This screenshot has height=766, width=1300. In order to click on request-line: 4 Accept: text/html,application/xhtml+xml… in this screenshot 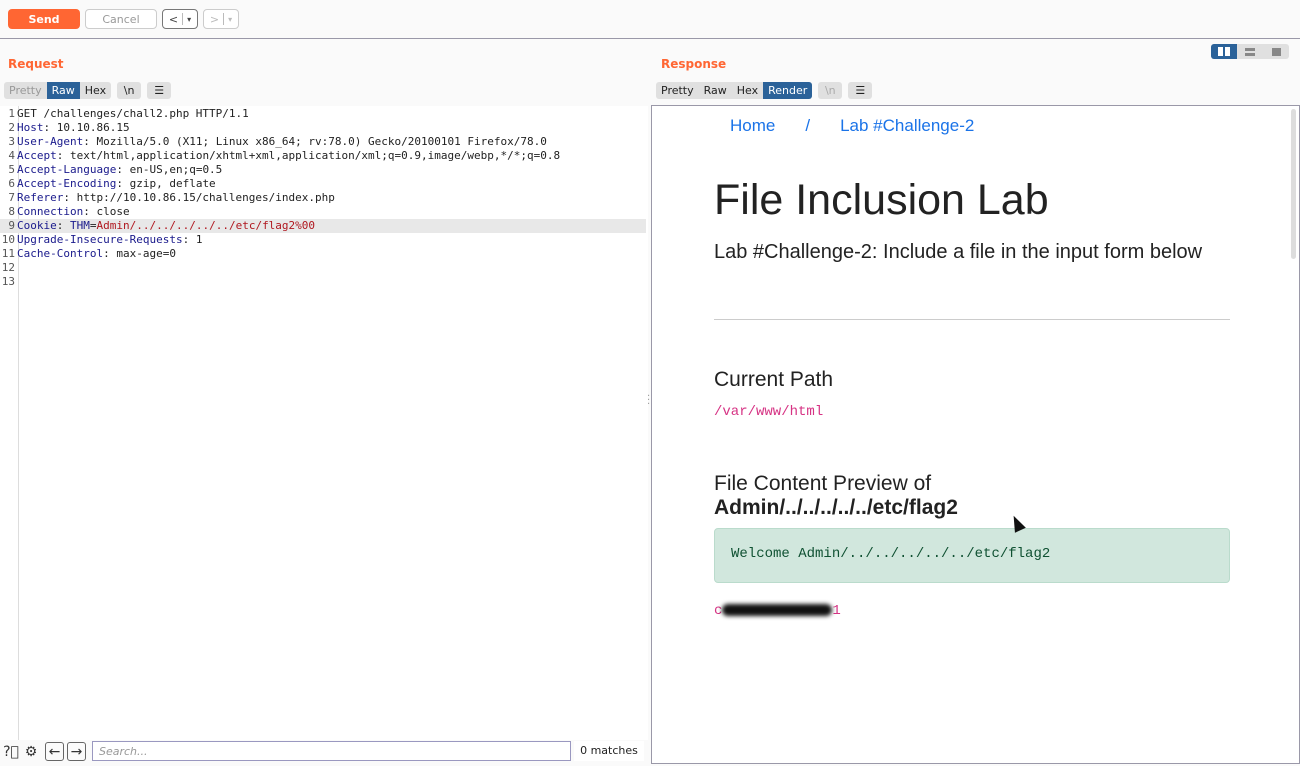, I will do `click(323, 156)`.